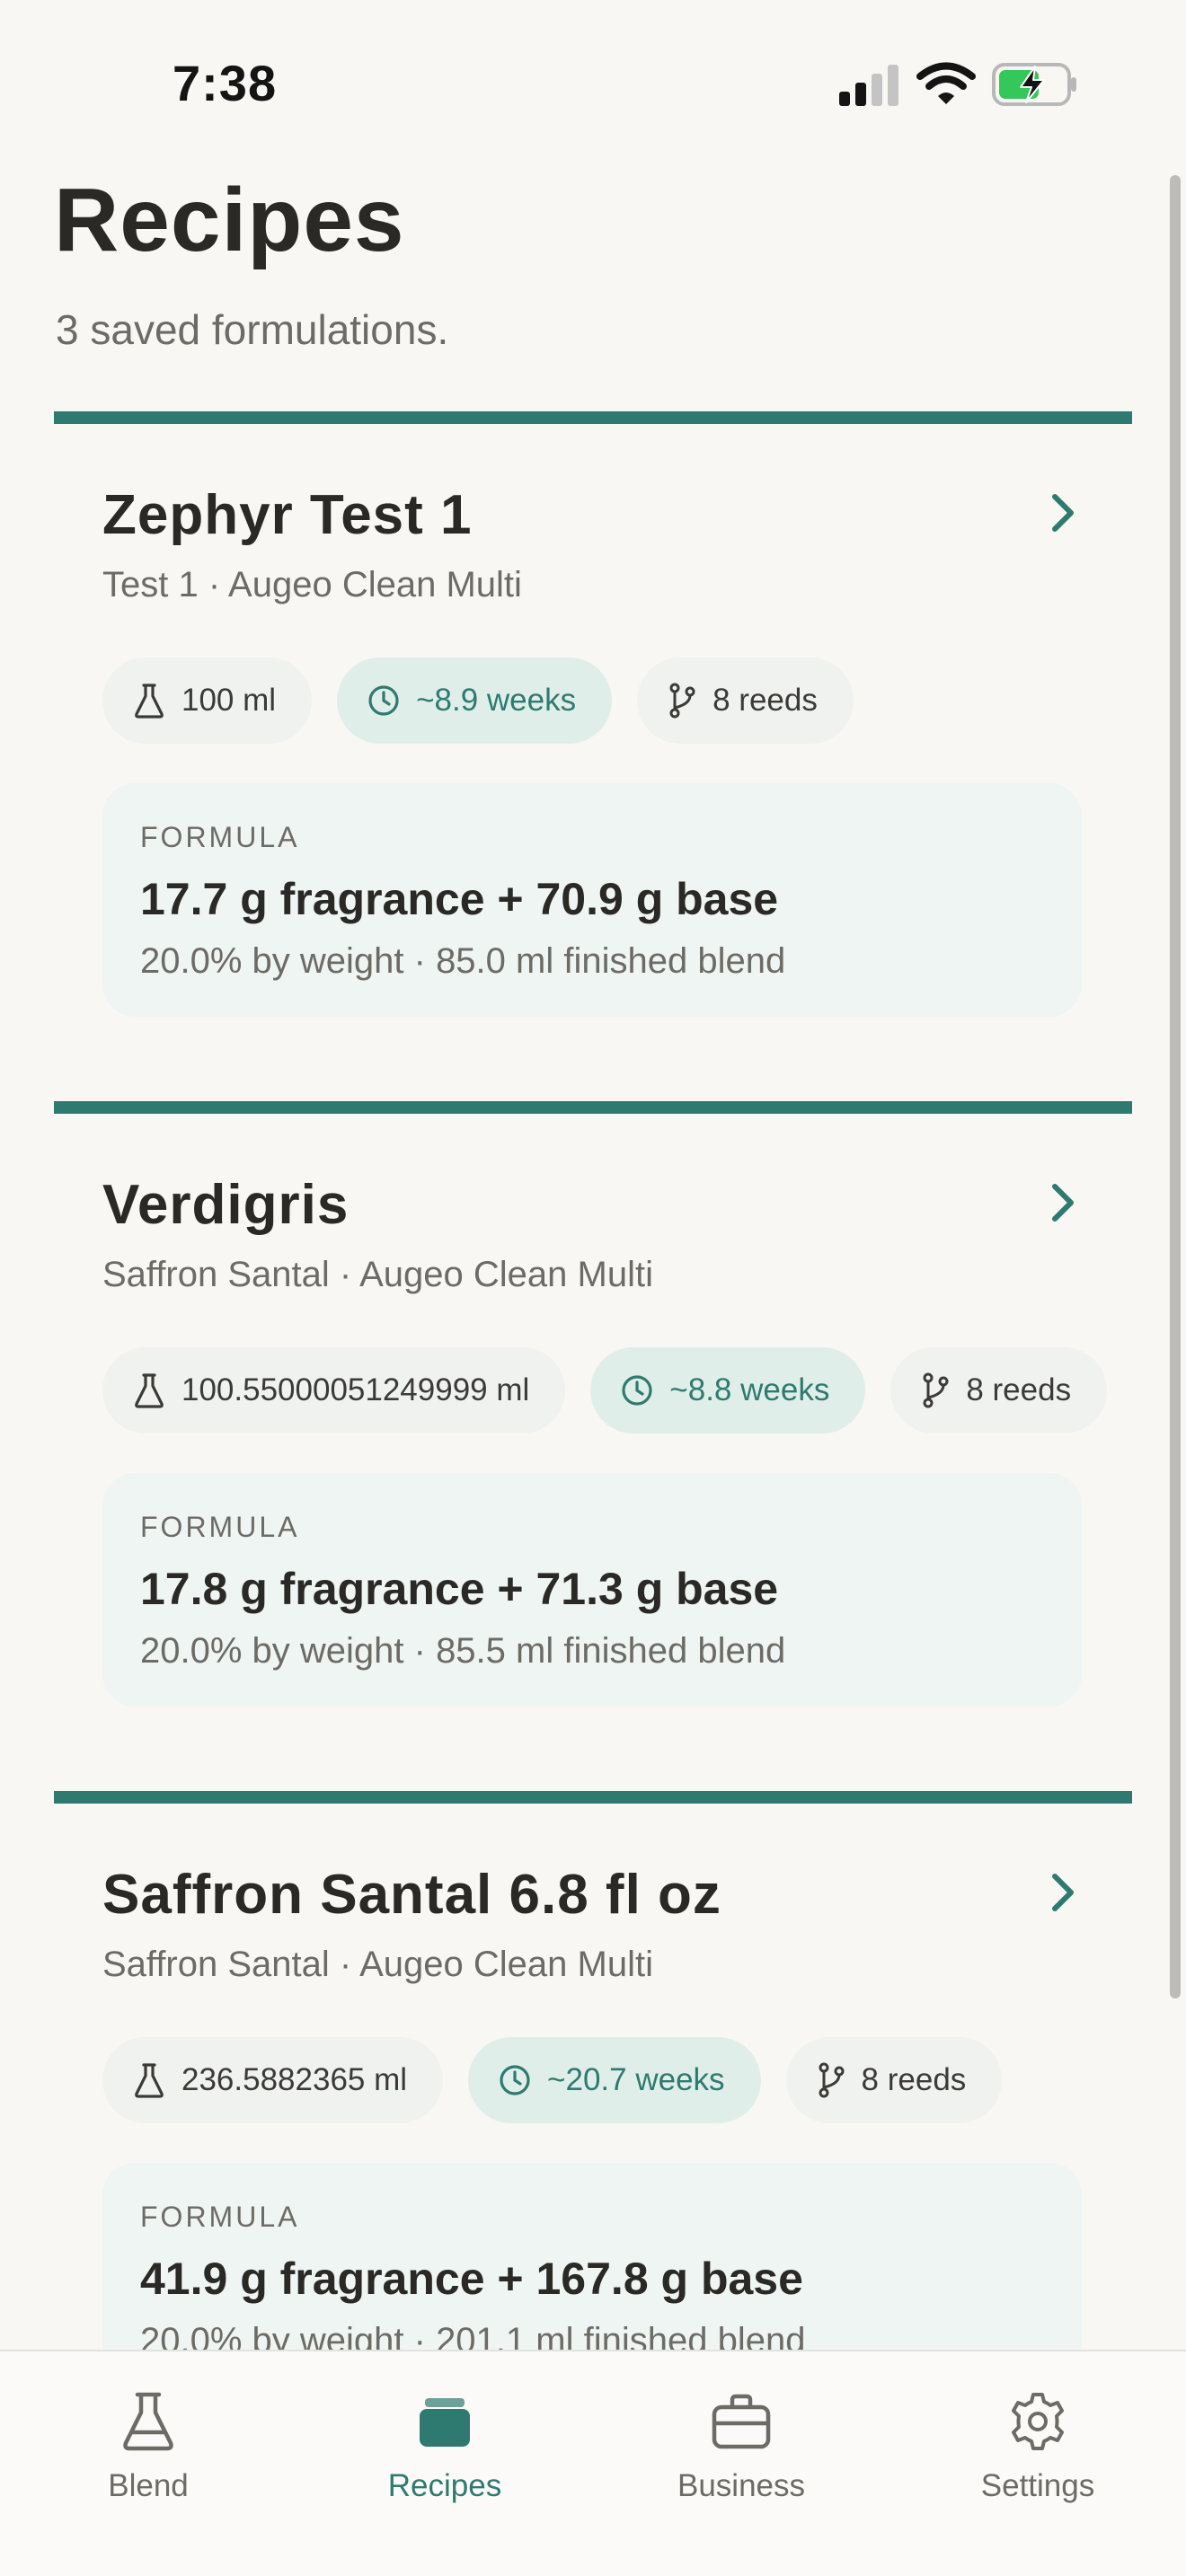  Describe the element at coordinates (1034, 84) in the screenshot. I see `battery-charging-icon` at that location.